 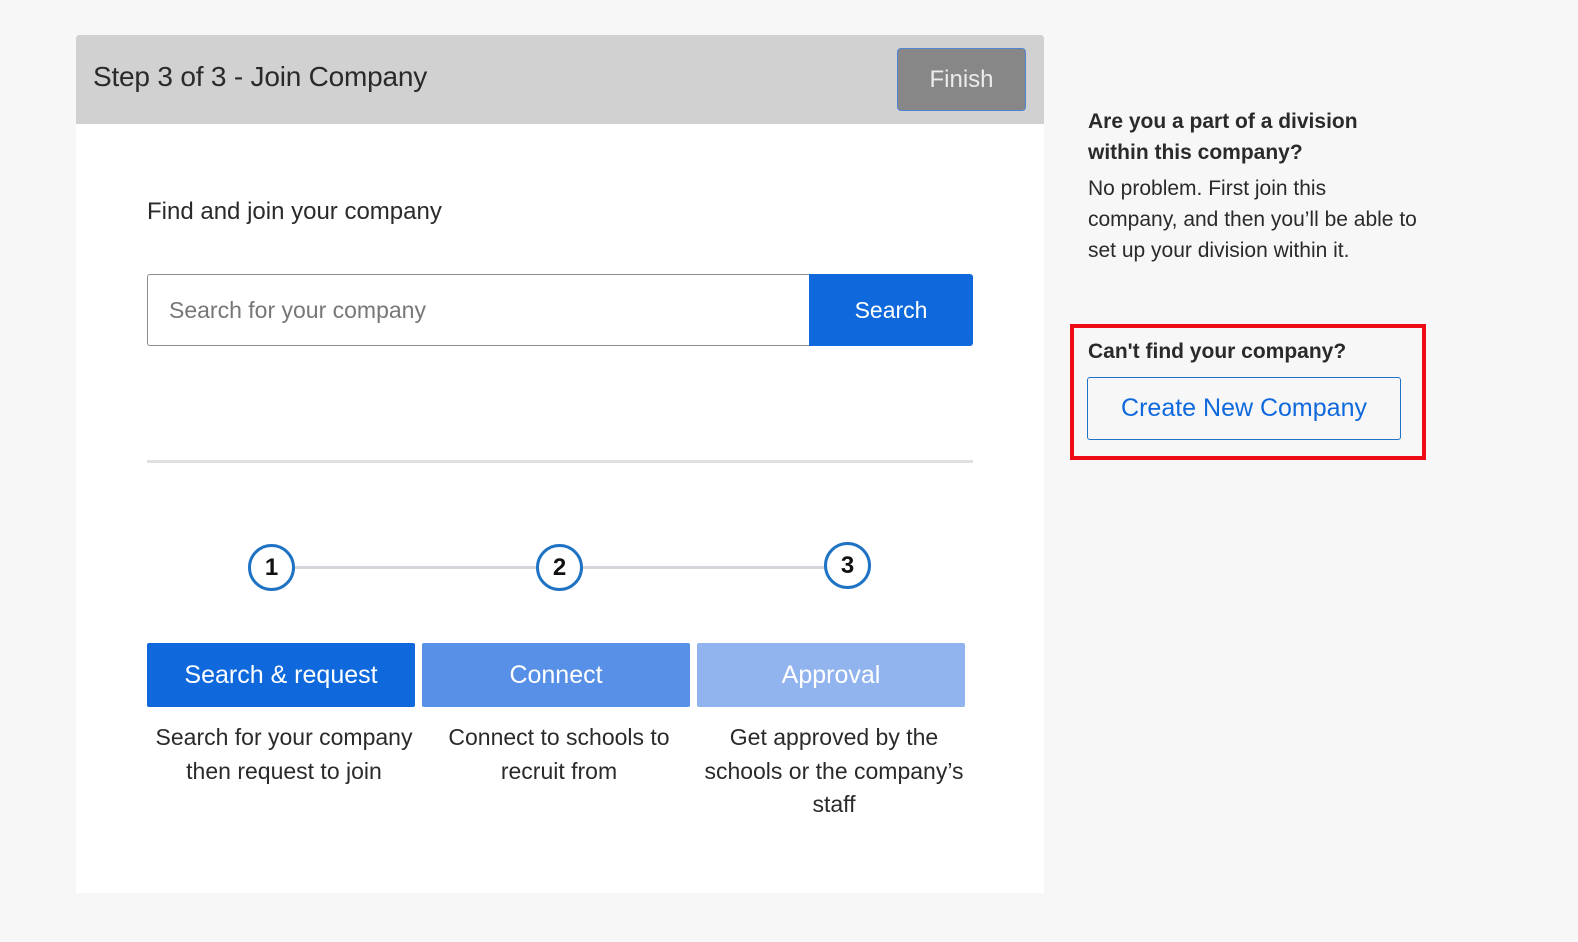 I want to click on step-search-request-button: Search & request, so click(x=281, y=675).